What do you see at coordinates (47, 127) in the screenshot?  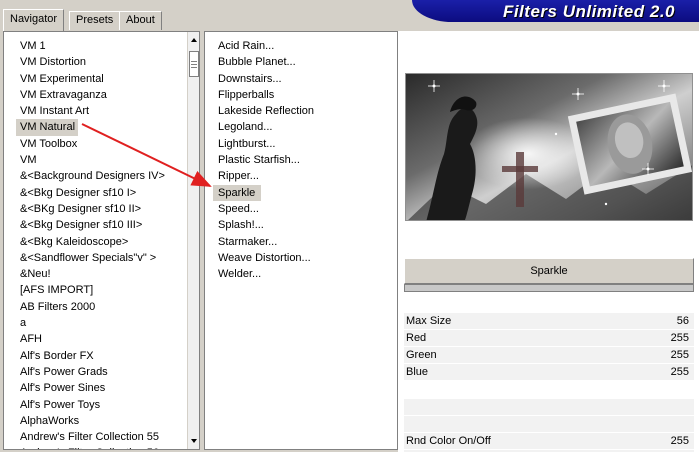 I see `category-item: VM Natural` at bounding box center [47, 127].